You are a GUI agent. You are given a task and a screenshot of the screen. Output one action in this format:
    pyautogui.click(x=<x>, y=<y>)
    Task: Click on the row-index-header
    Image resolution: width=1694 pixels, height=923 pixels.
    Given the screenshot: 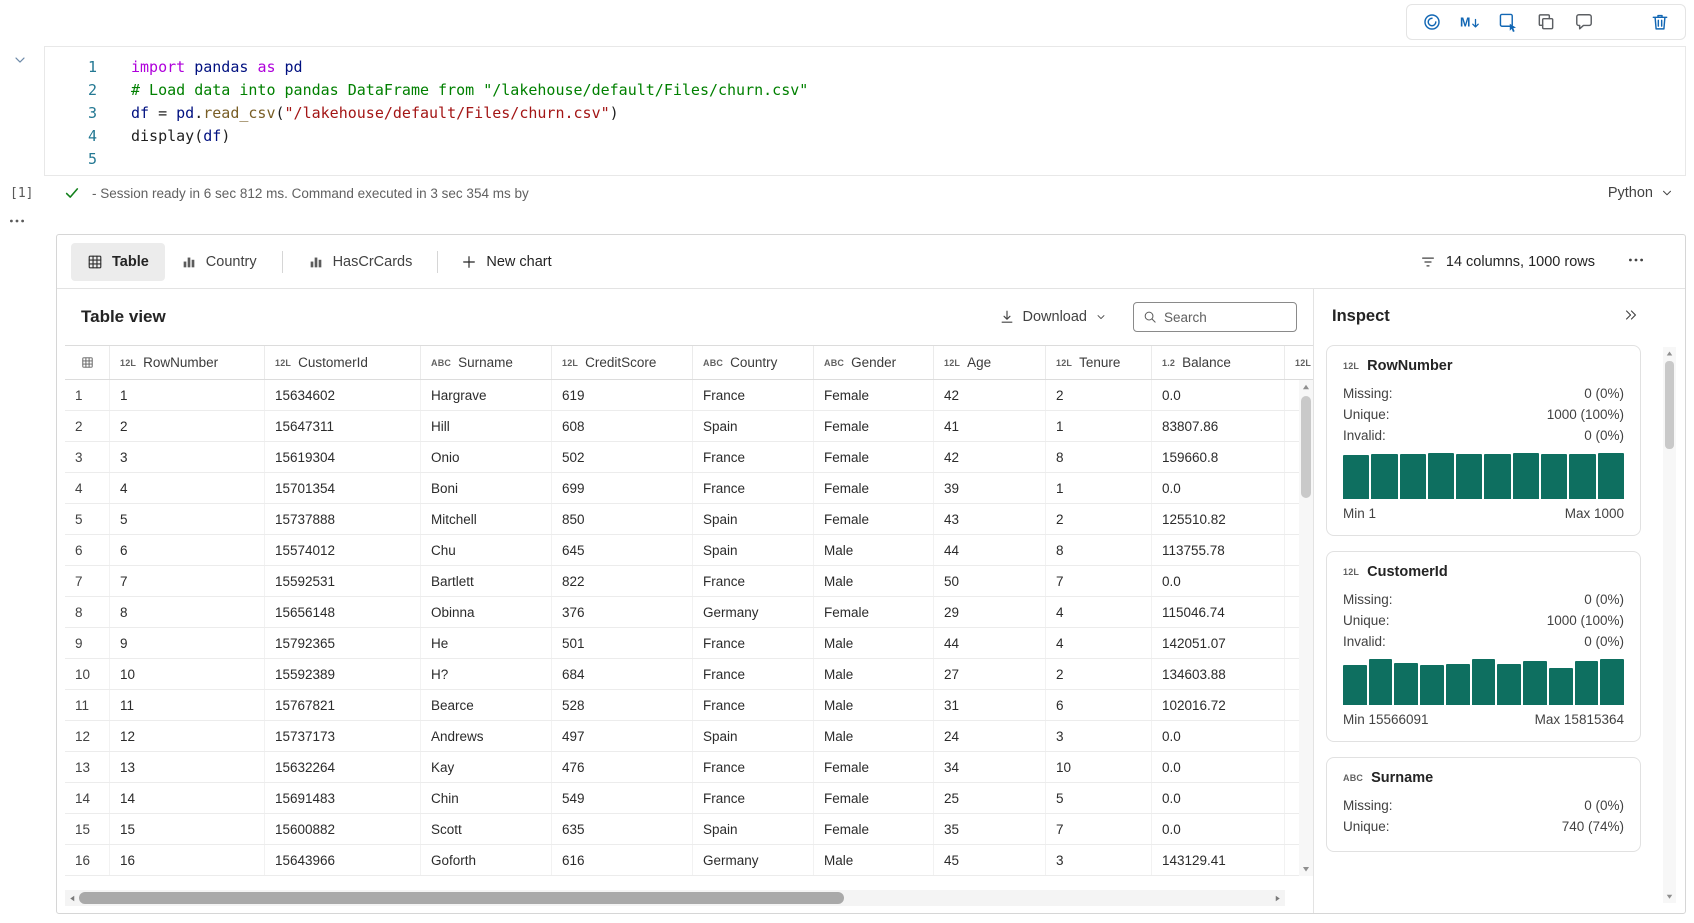 What is the action you would take?
    pyautogui.click(x=87, y=362)
    